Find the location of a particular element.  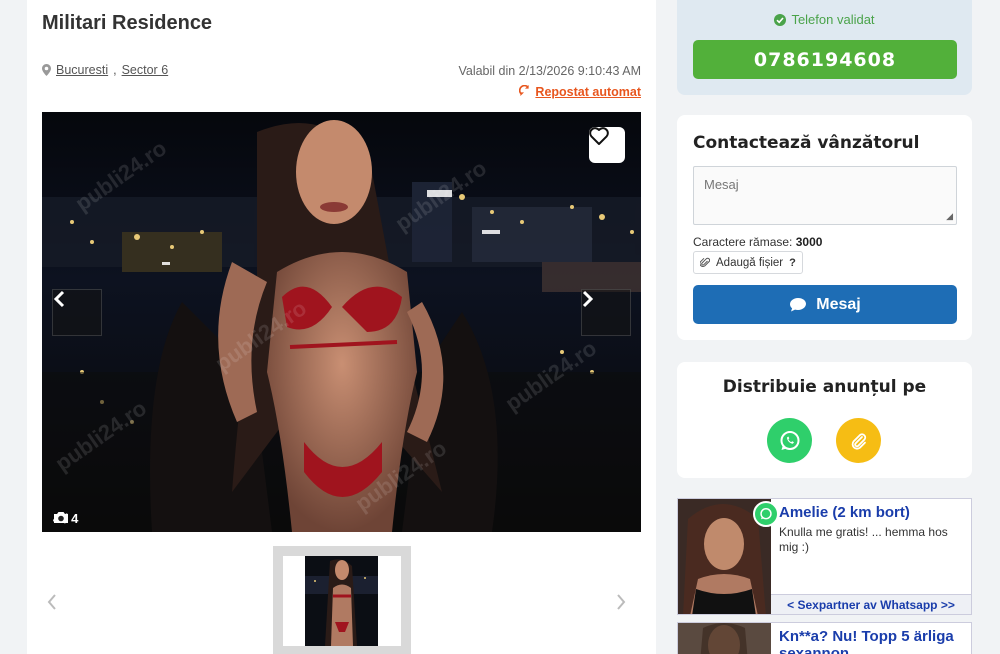

ad-title: Amelie (2 km bort) is located at coordinates (844, 512).